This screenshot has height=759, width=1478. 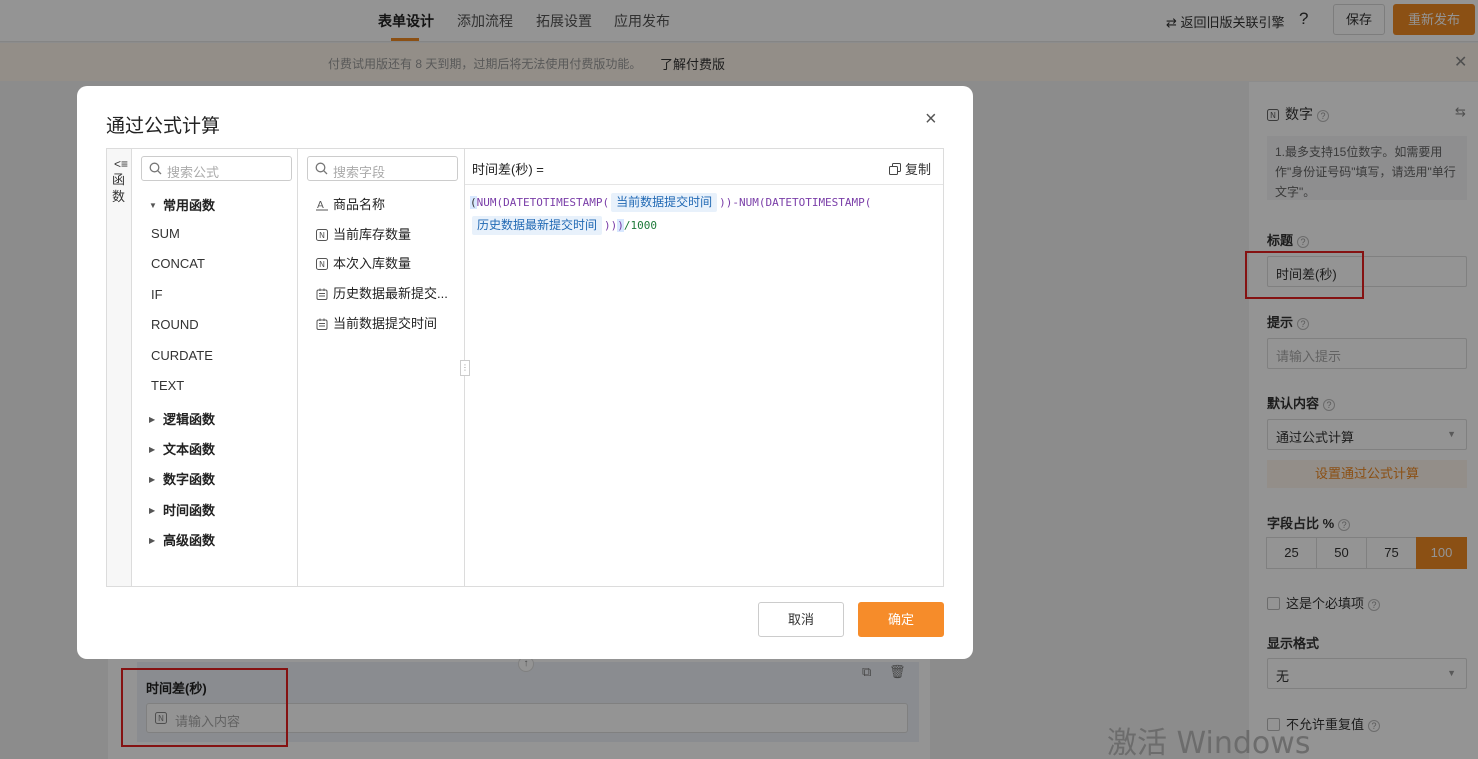 I want to click on close-icon: ×, so click(x=931, y=119).